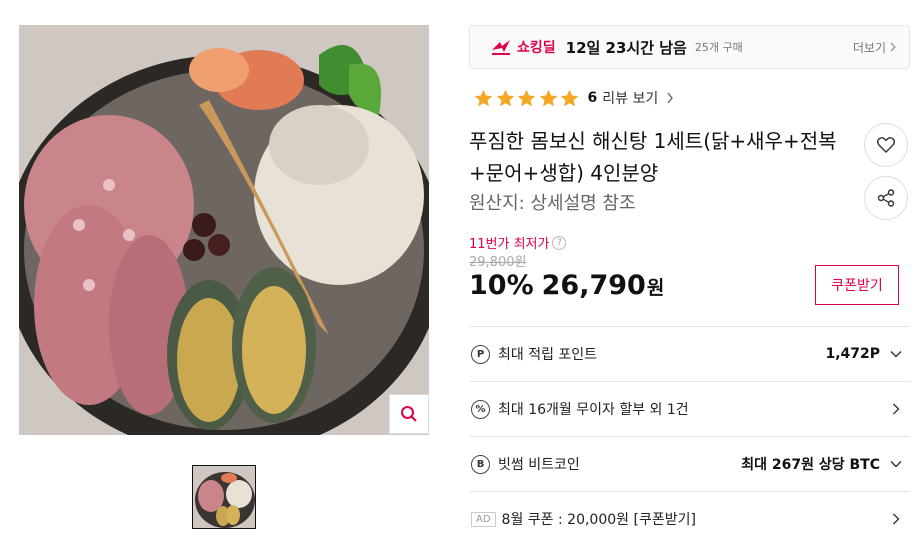 The image size is (922, 553). Describe the element at coordinates (501, 47) in the screenshot. I see `shocking-deal-icon` at that location.